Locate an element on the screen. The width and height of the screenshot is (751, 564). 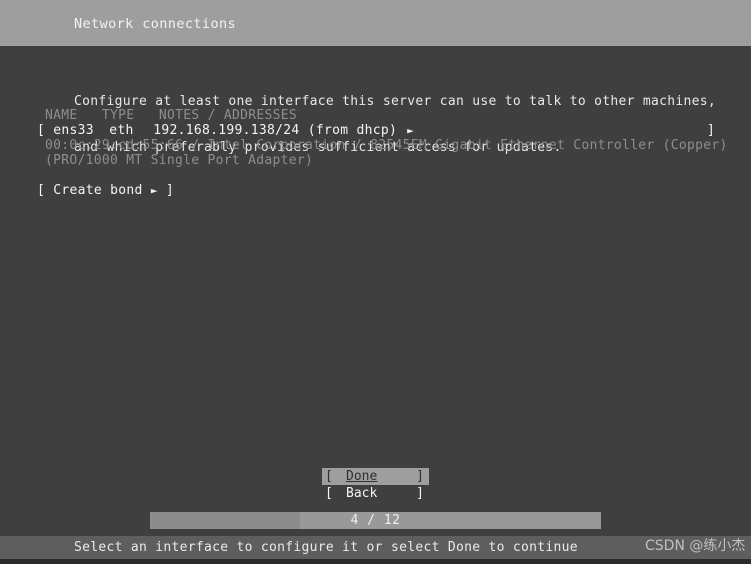
back-button-label: Back is located at coordinates (362, 493).